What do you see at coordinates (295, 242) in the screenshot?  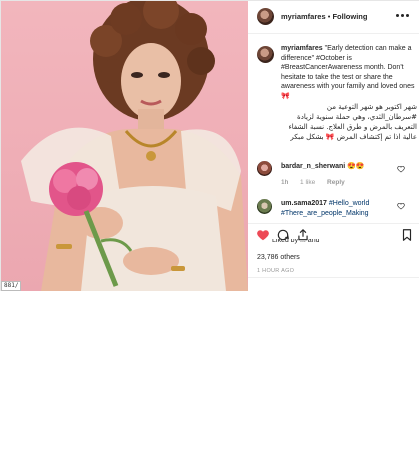 I see `likes-partial-text: Liked by ... and` at bounding box center [295, 242].